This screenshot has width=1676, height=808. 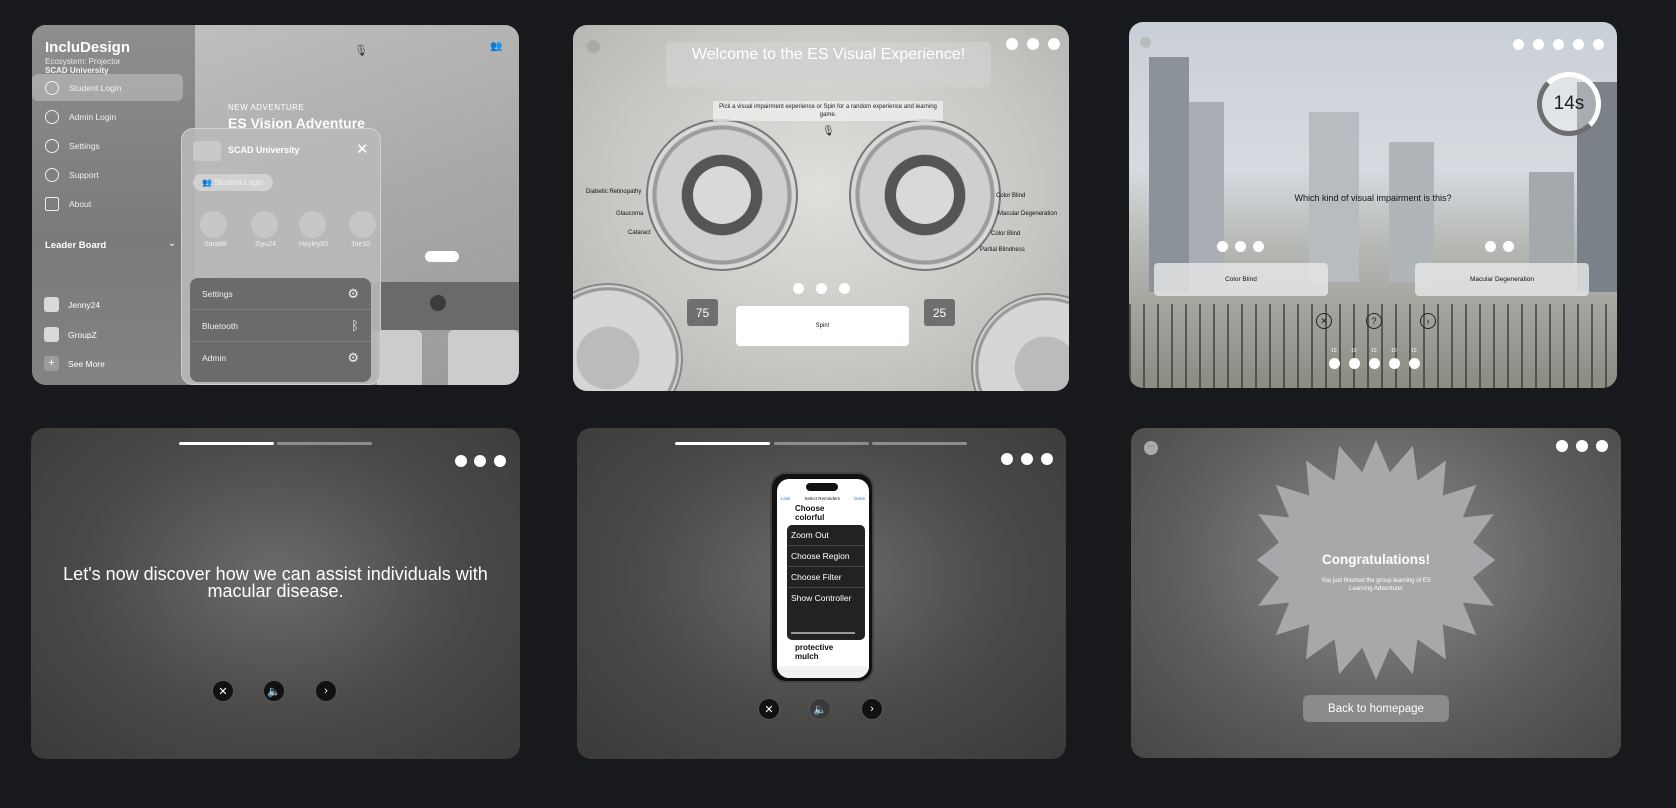 What do you see at coordinates (613, 192) in the screenshot?
I see `option-diabetic-retinopathy: Diabetic Retinopathy` at bounding box center [613, 192].